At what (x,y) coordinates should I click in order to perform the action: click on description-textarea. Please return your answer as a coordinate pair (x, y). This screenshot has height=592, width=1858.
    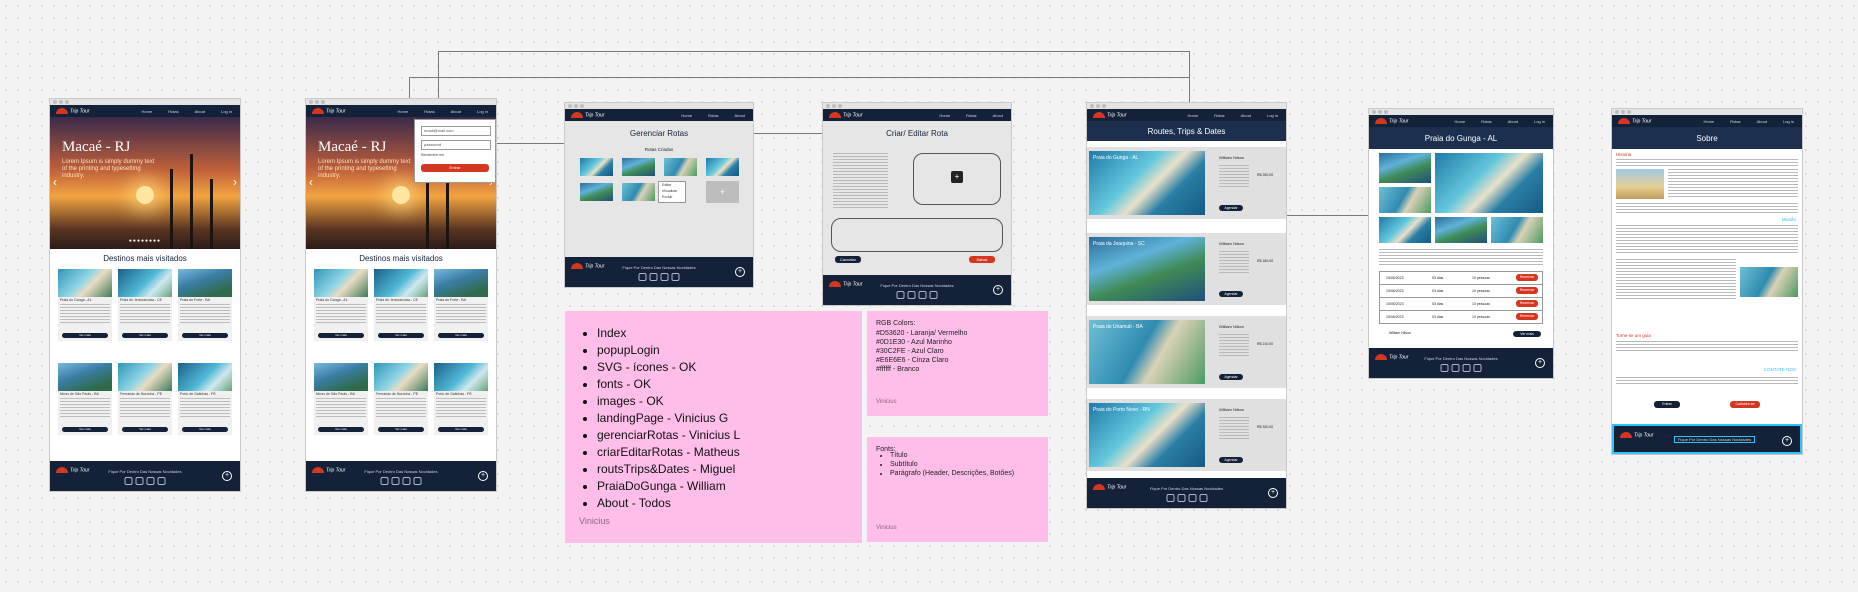
    Looking at the image, I should click on (917, 235).